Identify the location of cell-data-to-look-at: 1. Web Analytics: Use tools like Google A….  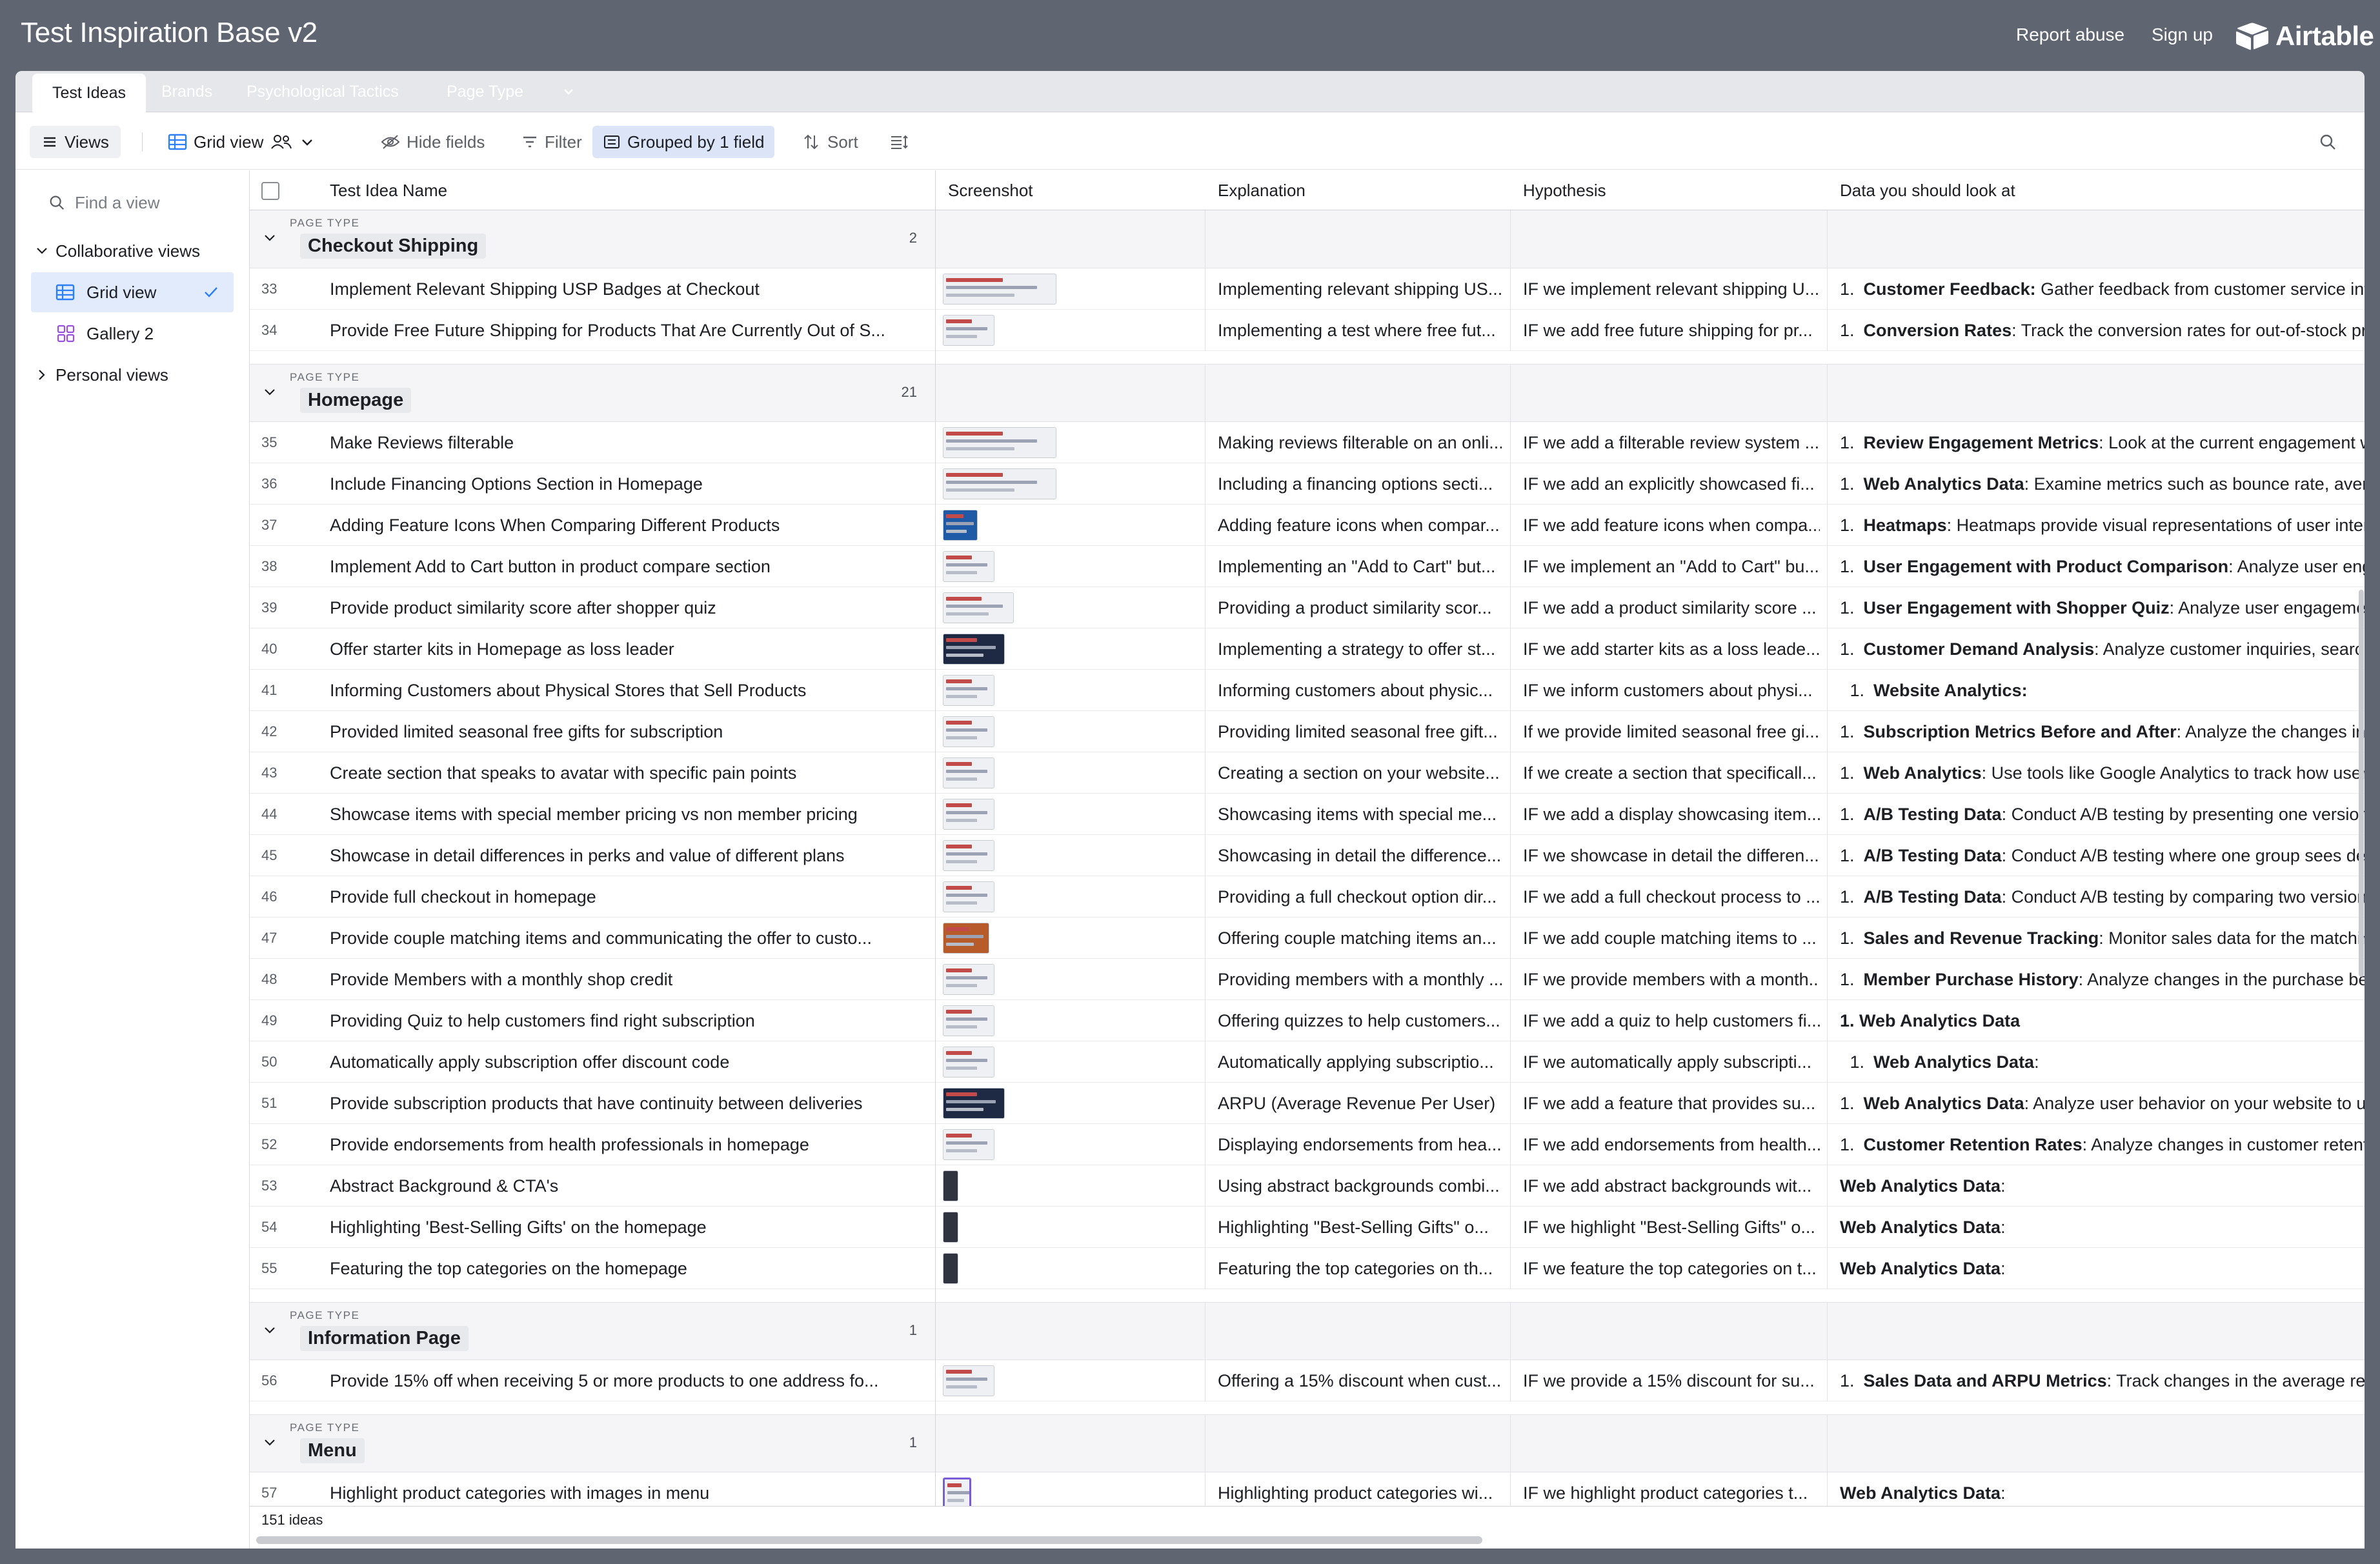
(2102, 773).